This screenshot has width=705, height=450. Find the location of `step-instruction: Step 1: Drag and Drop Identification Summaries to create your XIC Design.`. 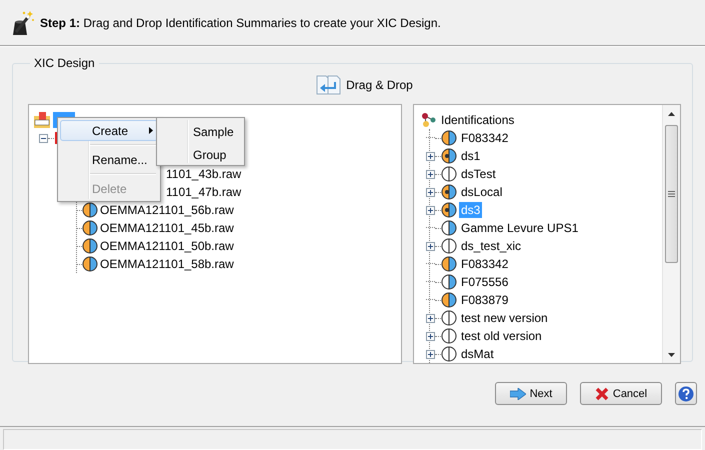

step-instruction: Step 1: Drag and Drop Identification Summaries to create your XIC Design. is located at coordinates (240, 23).